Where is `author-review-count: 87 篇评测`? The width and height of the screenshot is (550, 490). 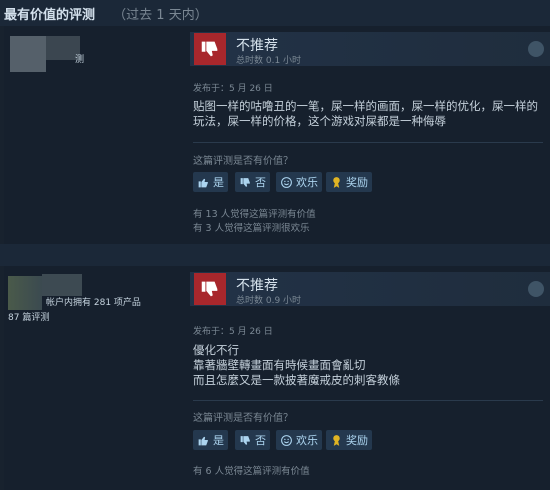 author-review-count: 87 篇评测 is located at coordinates (28, 316).